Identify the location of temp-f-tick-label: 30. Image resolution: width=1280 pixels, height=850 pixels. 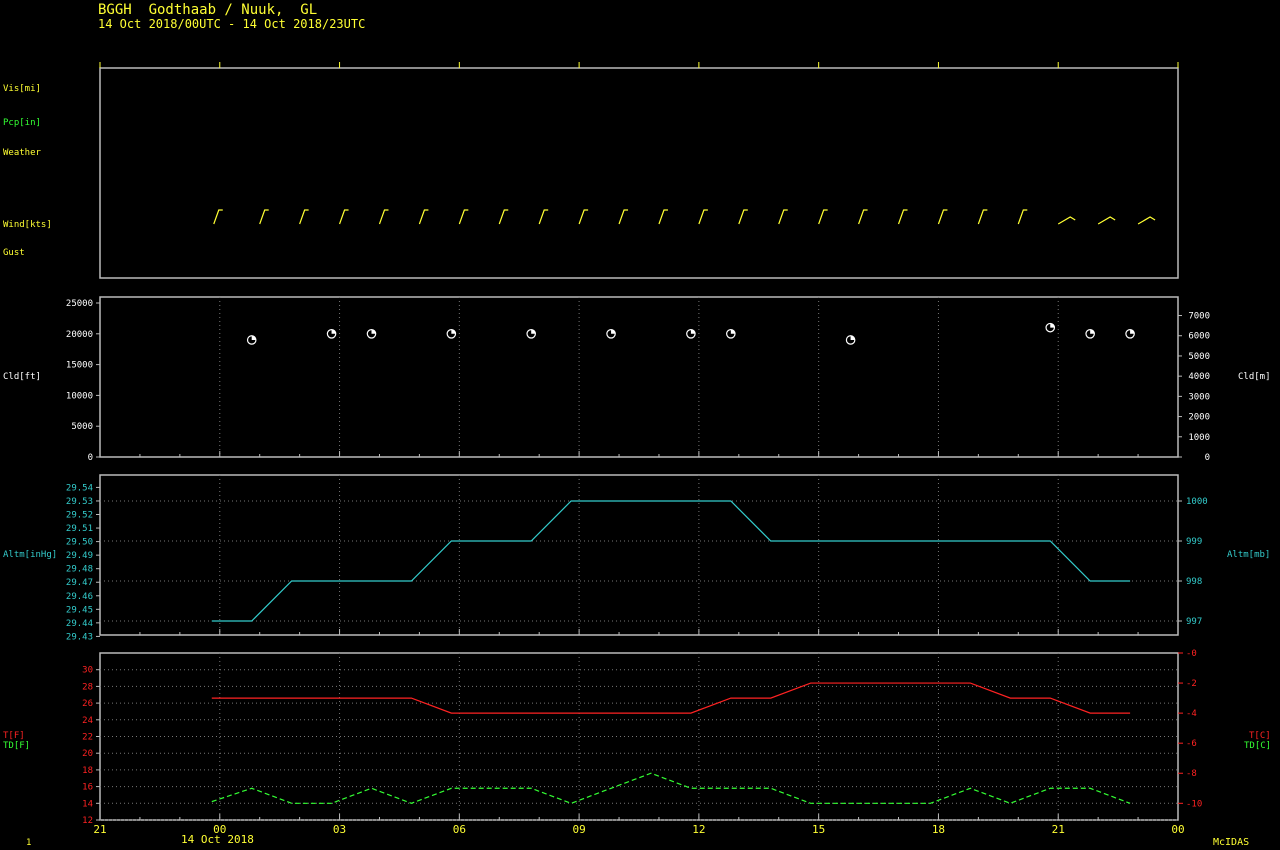
(87, 671).